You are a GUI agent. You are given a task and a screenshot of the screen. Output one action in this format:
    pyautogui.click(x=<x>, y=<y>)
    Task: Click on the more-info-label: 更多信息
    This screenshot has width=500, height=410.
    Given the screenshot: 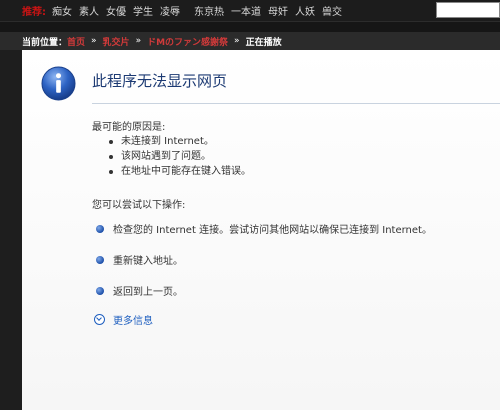 What is the action you would take?
    pyautogui.click(x=133, y=321)
    